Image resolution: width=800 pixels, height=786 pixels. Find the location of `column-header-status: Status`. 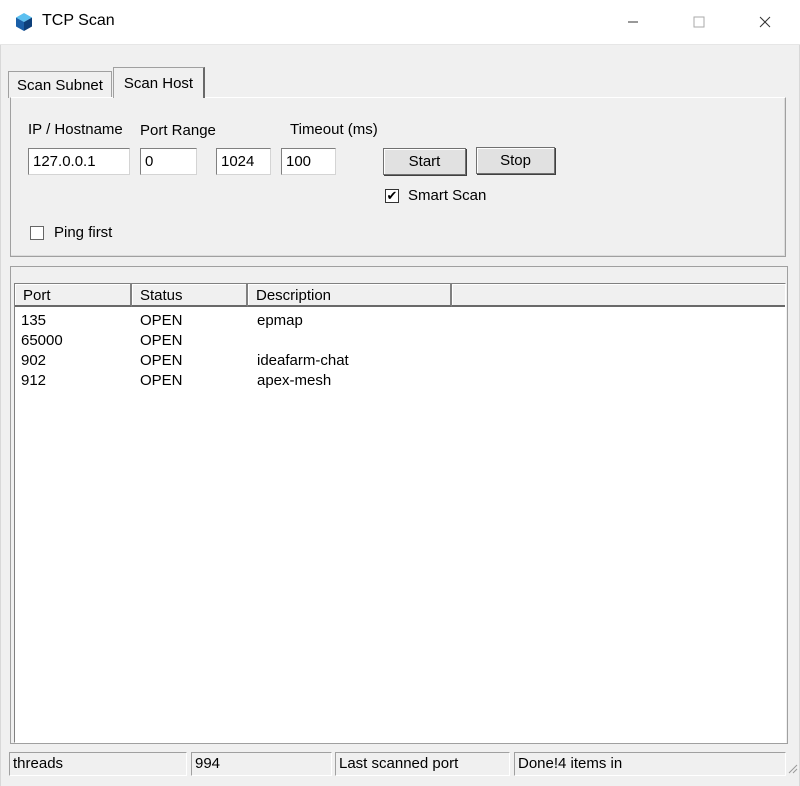

column-header-status: Status is located at coordinates (190, 295).